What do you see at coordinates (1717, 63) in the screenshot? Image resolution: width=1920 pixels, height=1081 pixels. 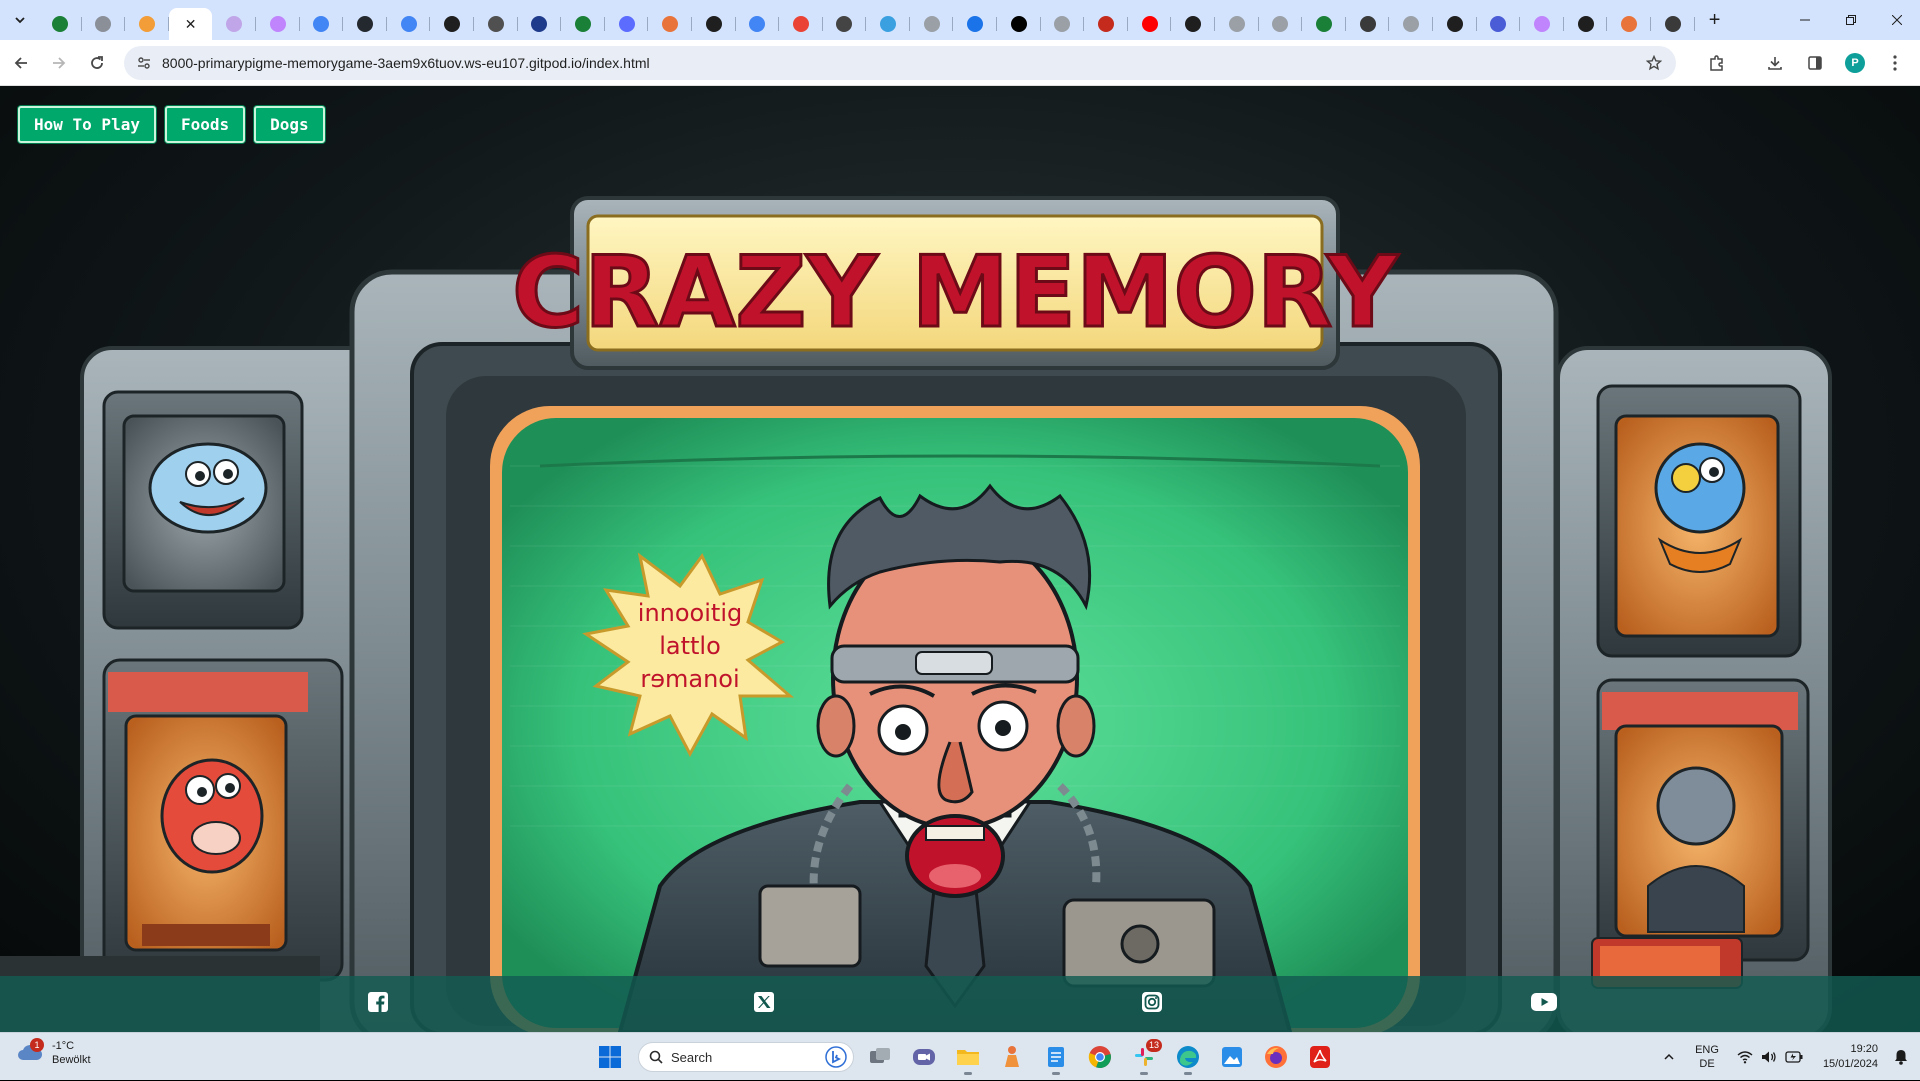 I see `extensions-button` at bounding box center [1717, 63].